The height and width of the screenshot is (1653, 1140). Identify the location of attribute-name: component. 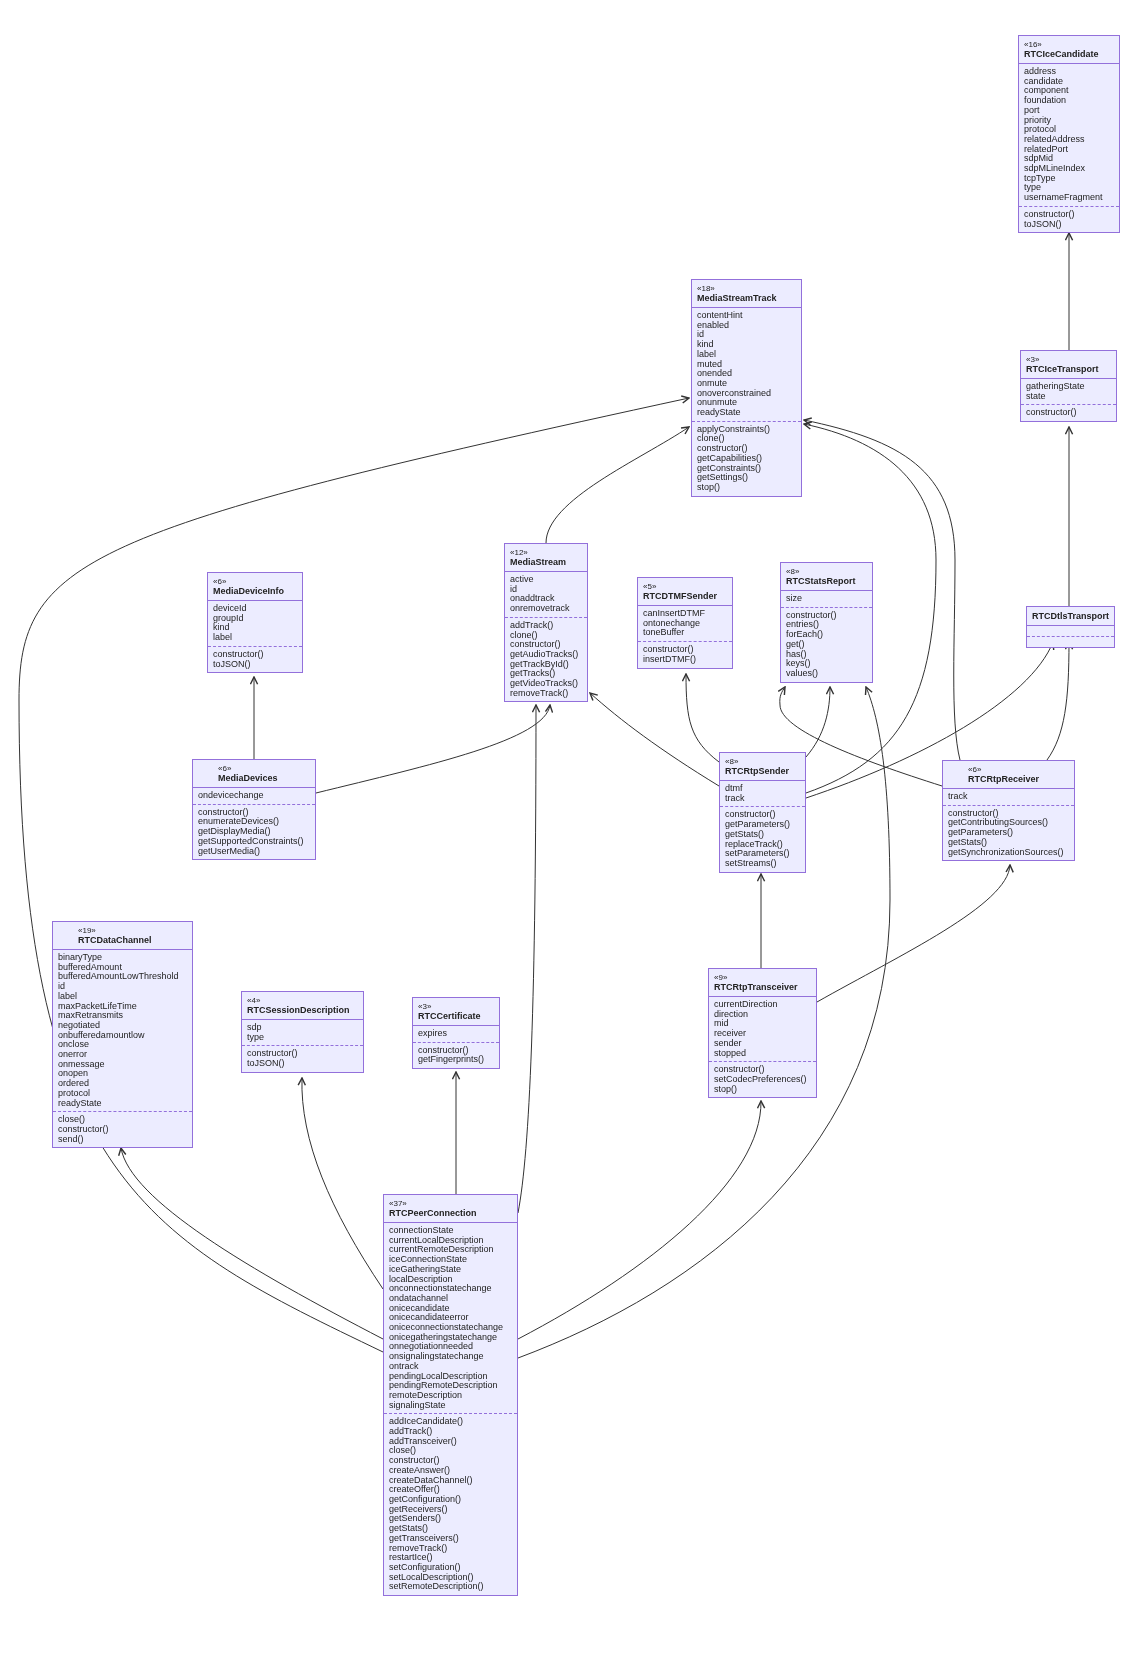
(1047, 91).